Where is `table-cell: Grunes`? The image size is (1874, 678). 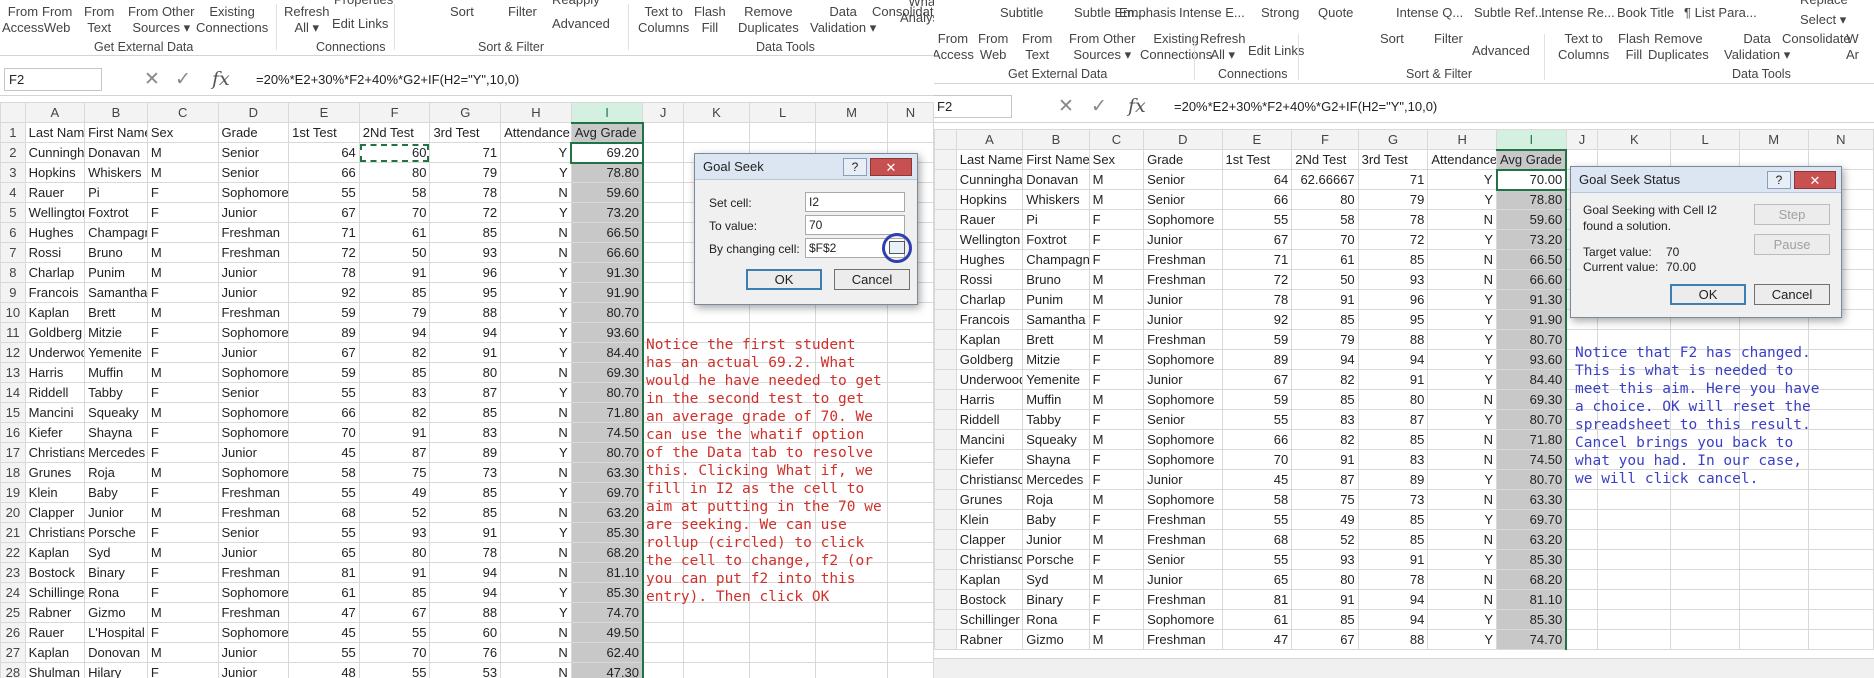 table-cell: Grunes is located at coordinates (989, 499).